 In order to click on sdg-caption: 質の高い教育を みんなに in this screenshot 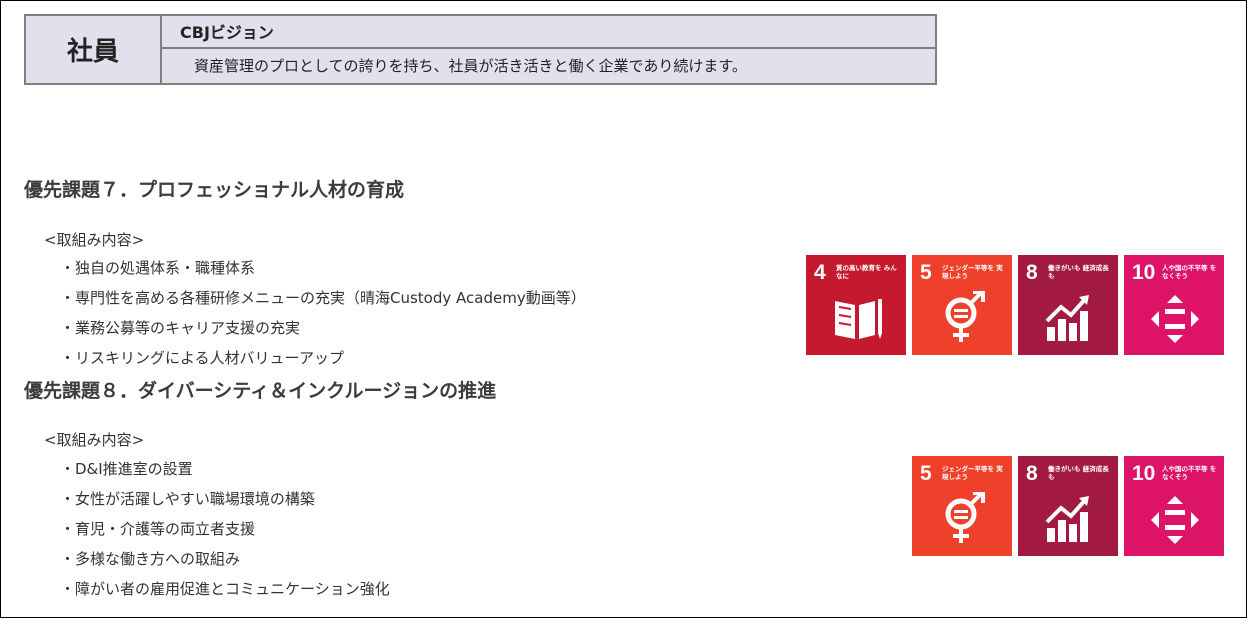, I will do `click(866, 272)`.